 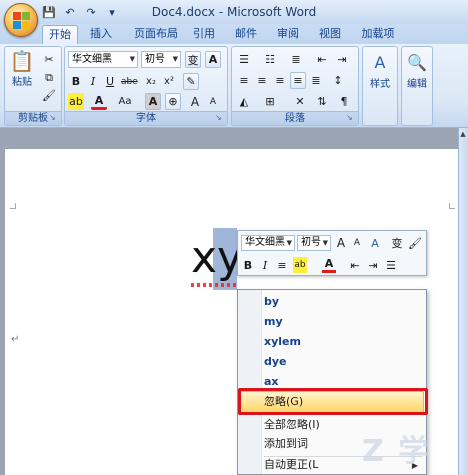 I want to click on grow-font-button: A, so click(x=195, y=101).